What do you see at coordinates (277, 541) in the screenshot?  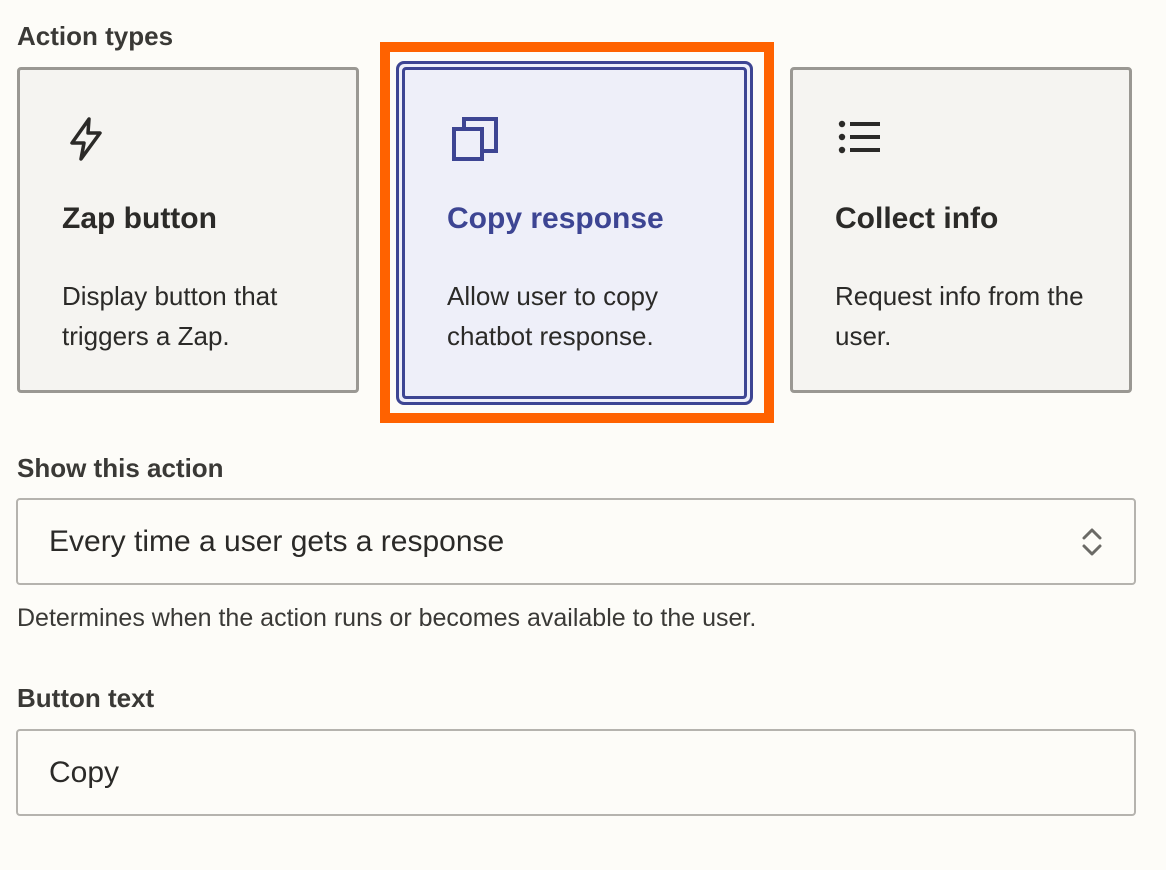 I see `select-value: Every time a user gets a response` at bounding box center [277, 541].